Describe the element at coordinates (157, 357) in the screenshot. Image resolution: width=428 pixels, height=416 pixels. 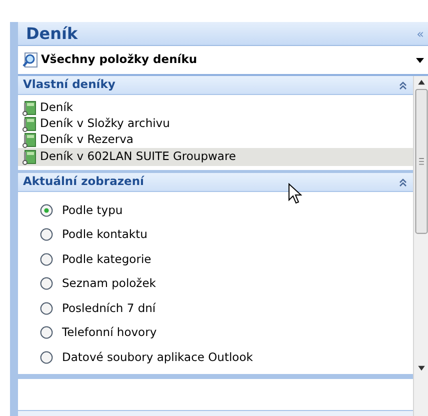
I see `radio-label: Datové soubory aplikace Outlook` at that location.